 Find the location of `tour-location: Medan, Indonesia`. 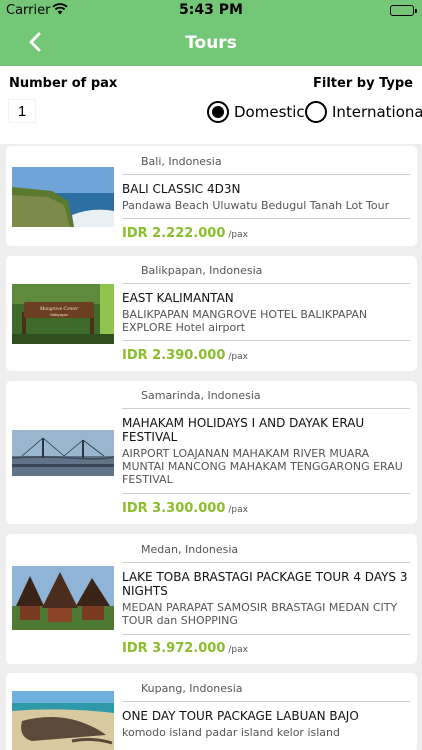

tour-location: Medan, Indonesia is located at coordinates (190, 549).